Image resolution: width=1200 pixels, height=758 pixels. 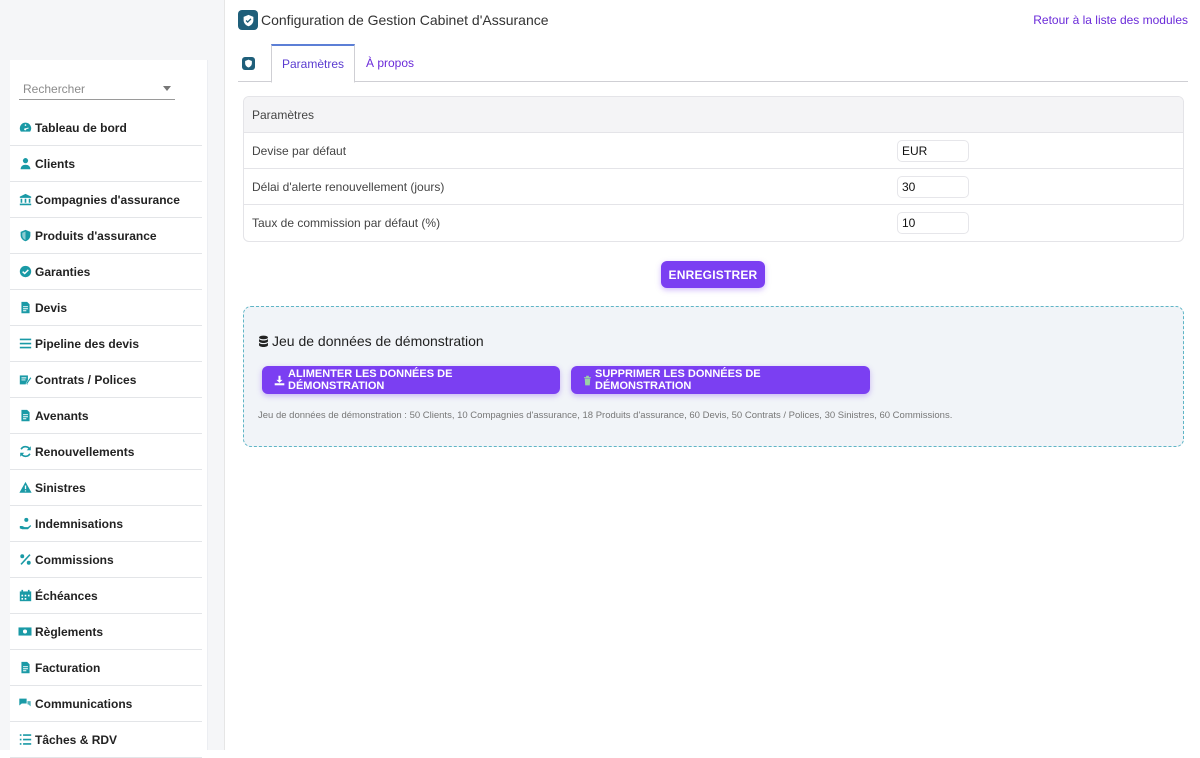 I want to click on dashboard-icon, so click(x=25, y=128).